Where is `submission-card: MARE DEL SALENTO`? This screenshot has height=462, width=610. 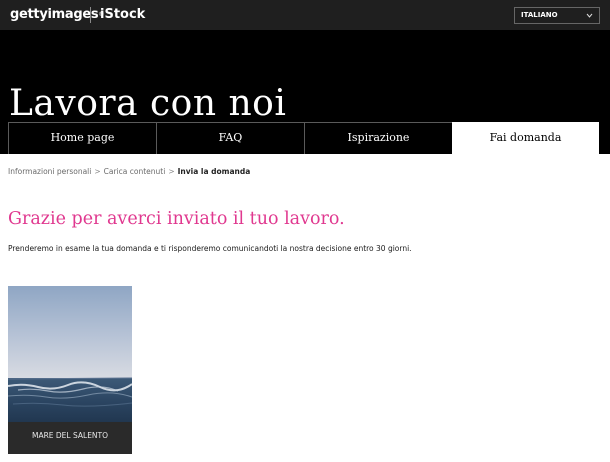 submission-card: MARE DEL SALENTO is located at coordinates (70, 370).